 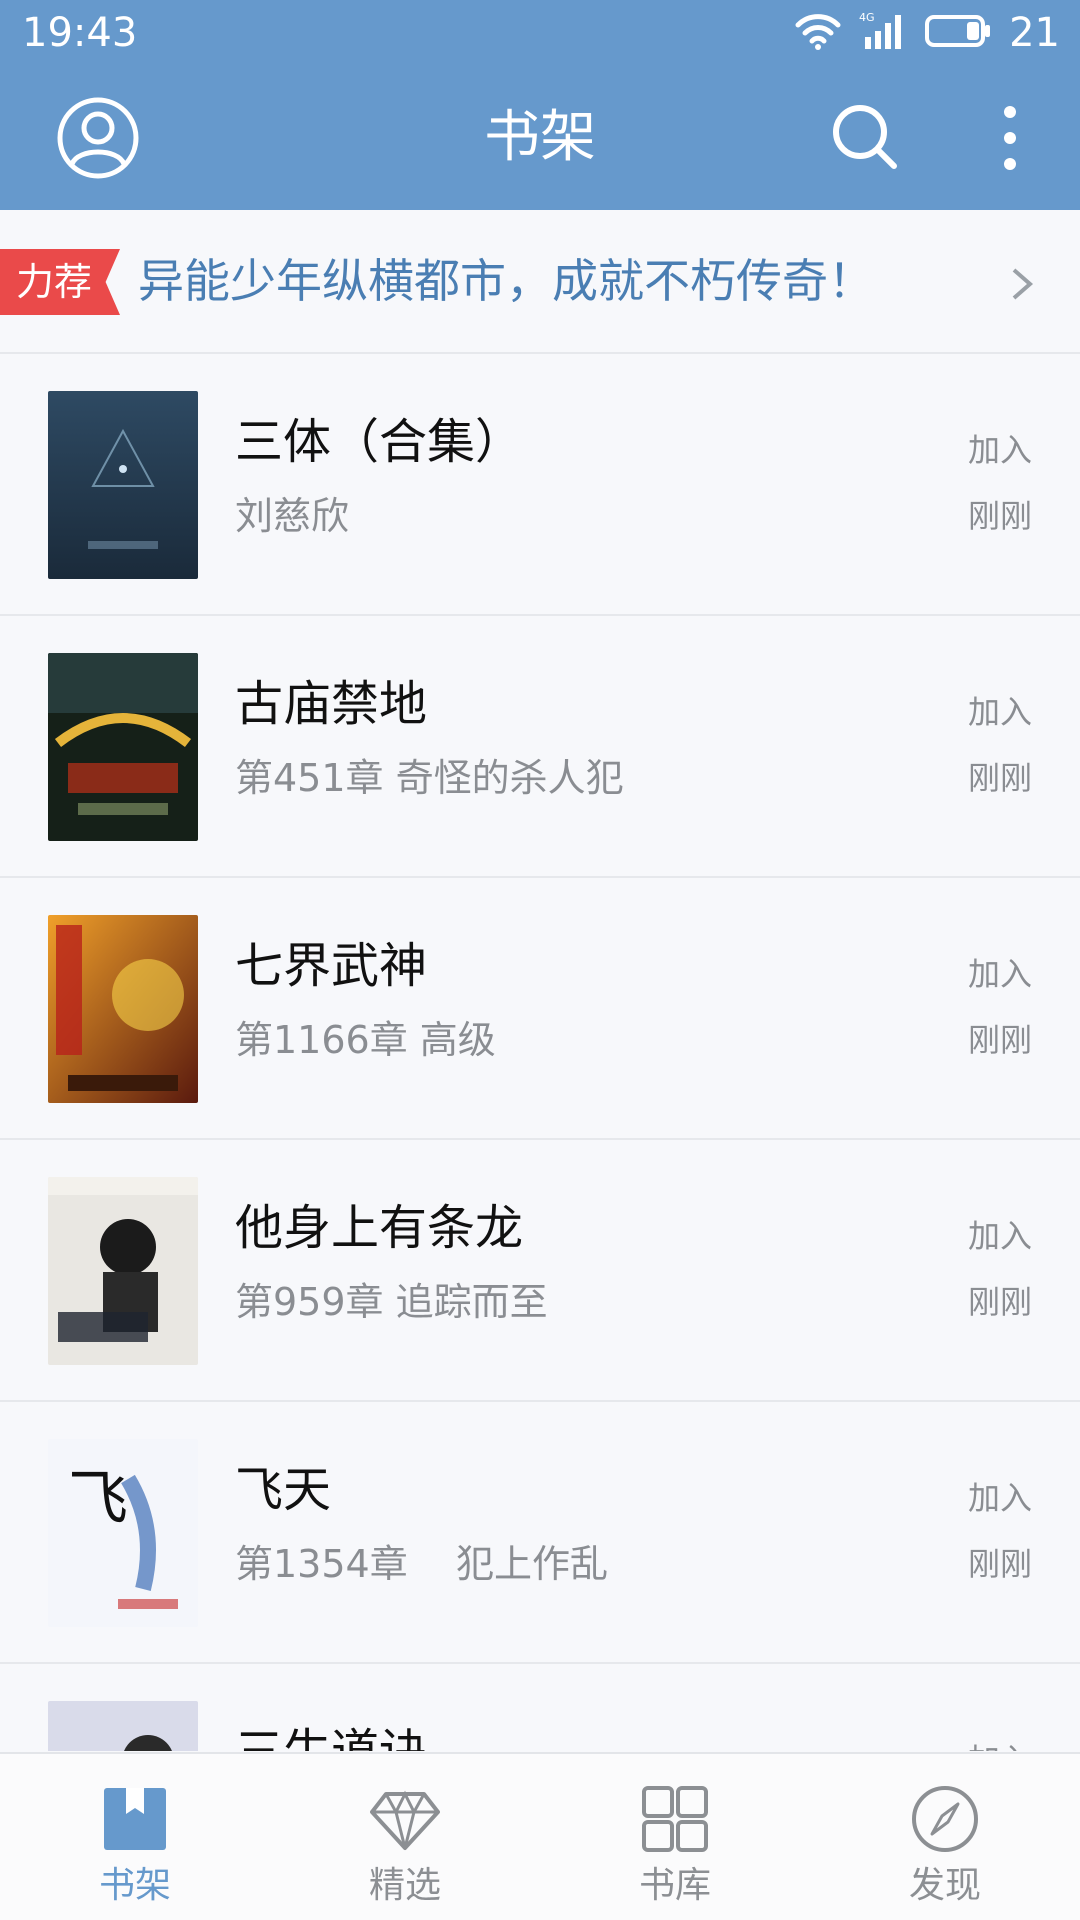 I want to click on app-bar: 书架, so click(x=540, y=138).